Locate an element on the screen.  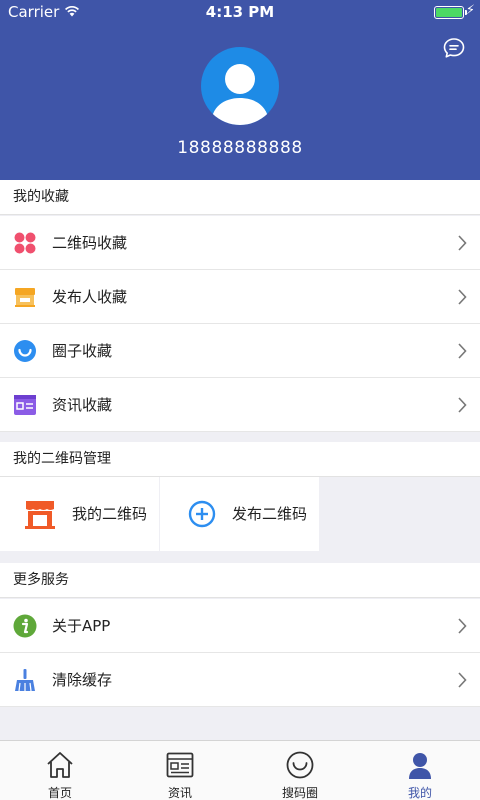
grid-item-my-qr: 我的二维码 is located at coordinates (79, 514).